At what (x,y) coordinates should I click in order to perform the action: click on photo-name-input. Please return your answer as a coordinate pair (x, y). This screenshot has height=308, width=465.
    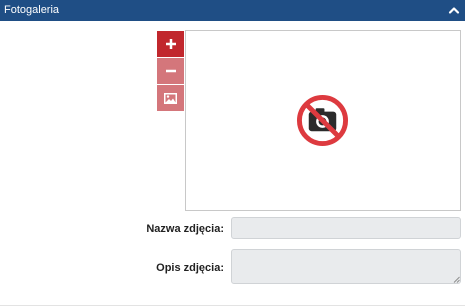
    Looking at the image, I should click on (346, 228).